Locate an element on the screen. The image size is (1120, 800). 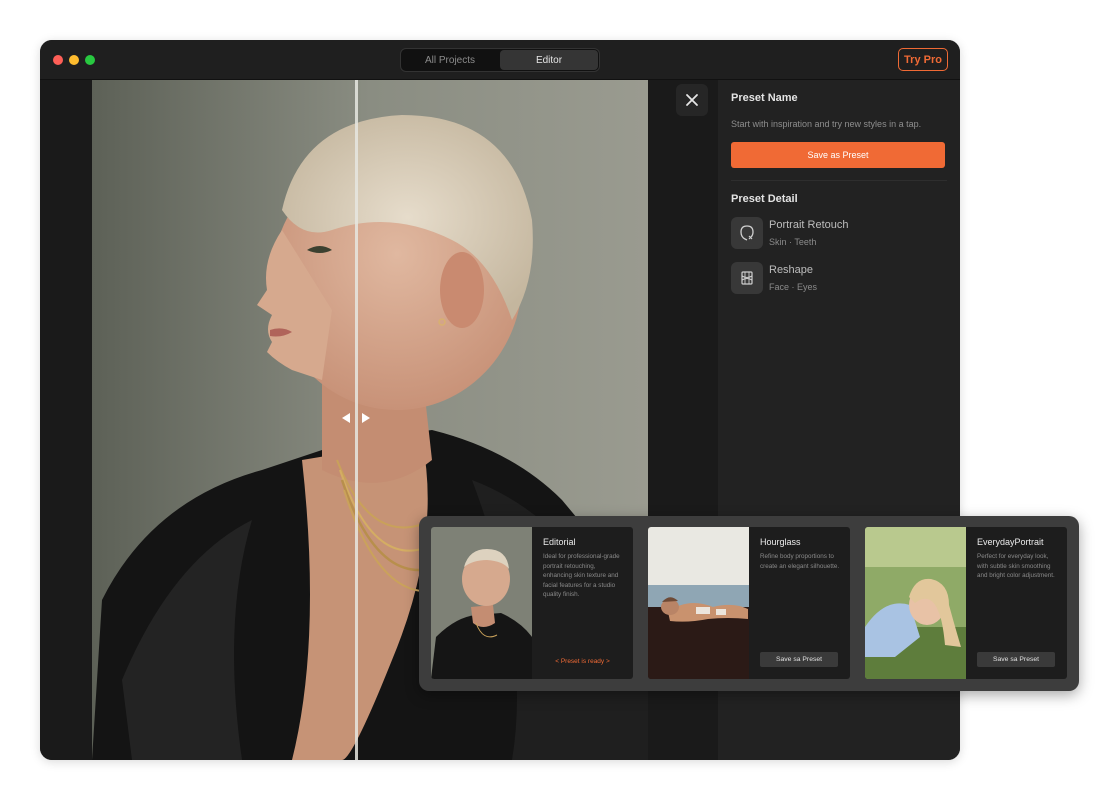
detail-item-portrait-retouch: Portrait Retouch Skin · Teeth is located at coordinates (839, 233).